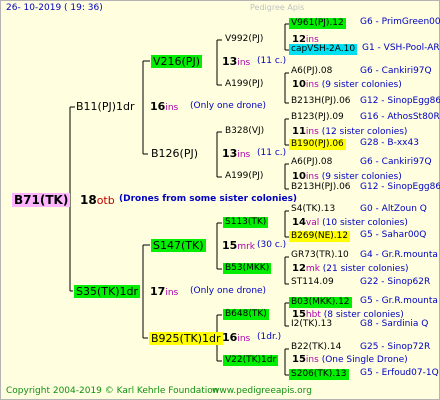 Image resolution: width=440 pixels, height=400 pixels. I want to click on gen4-ins-3: 11ins (12 sister colonies), so click(349, 132).